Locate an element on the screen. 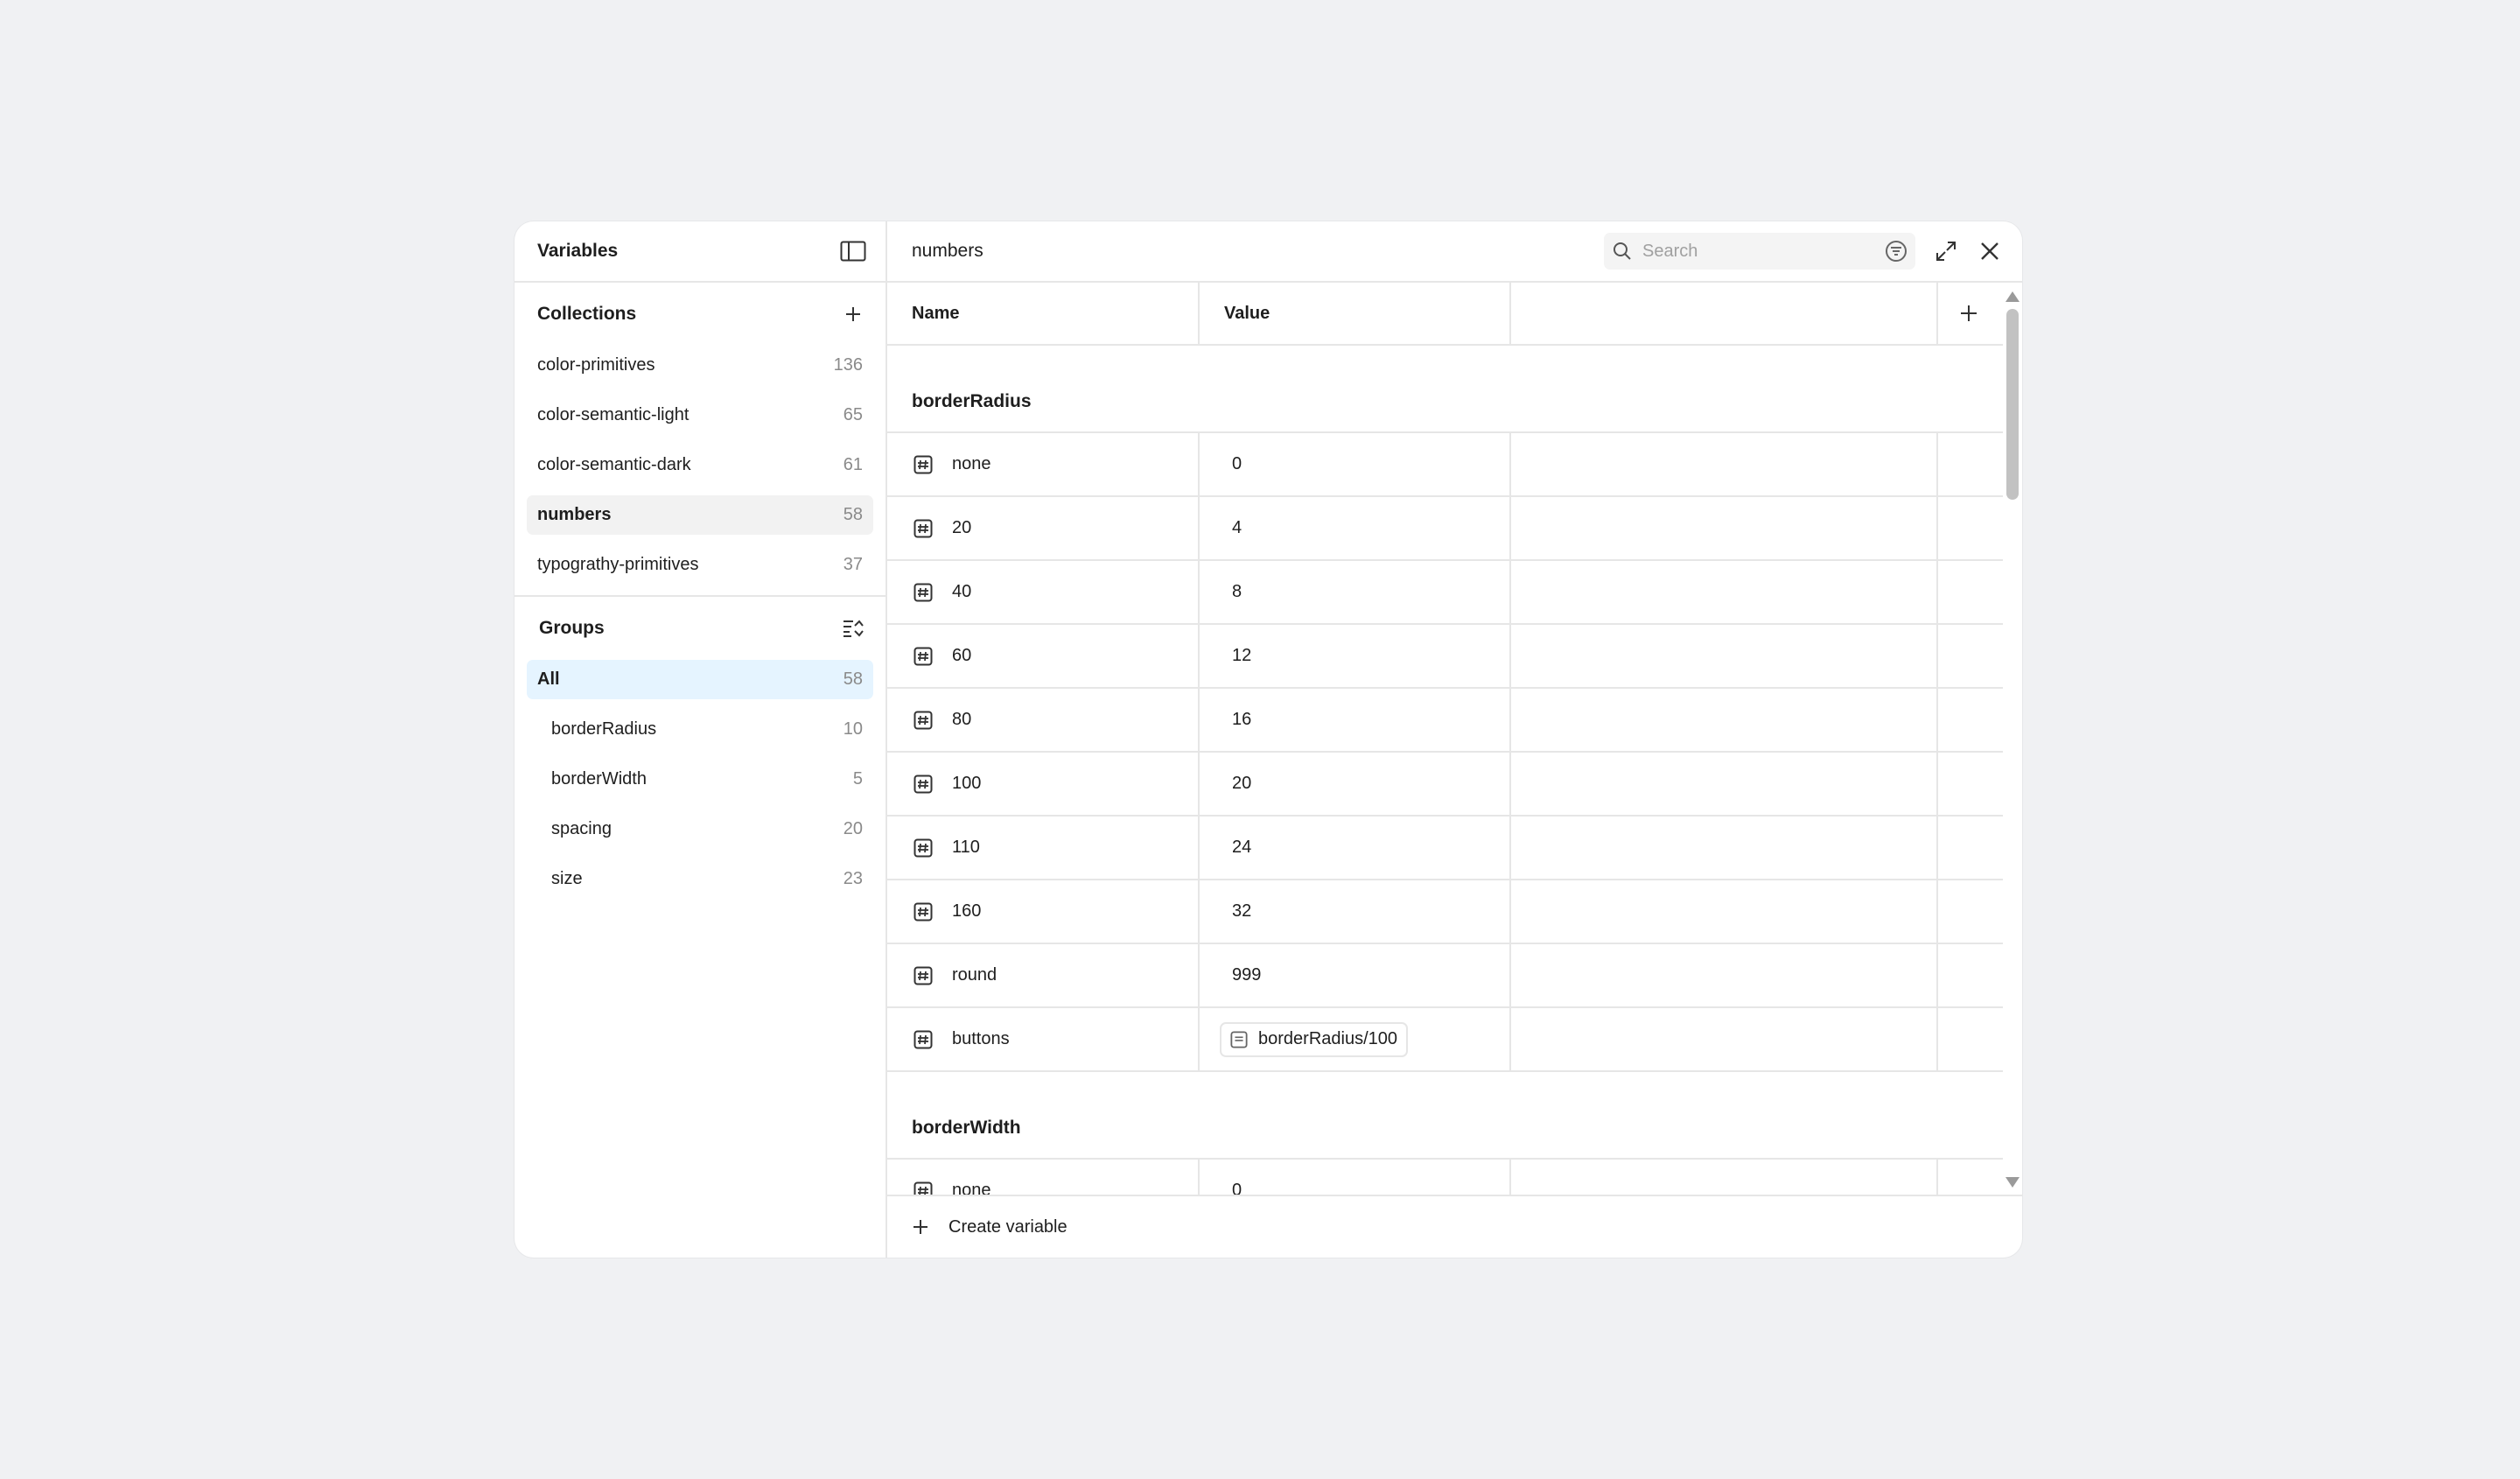 This screenshot has width=2520, height=1479. table-row: 160 32 is located at coordinates (1445, 912).